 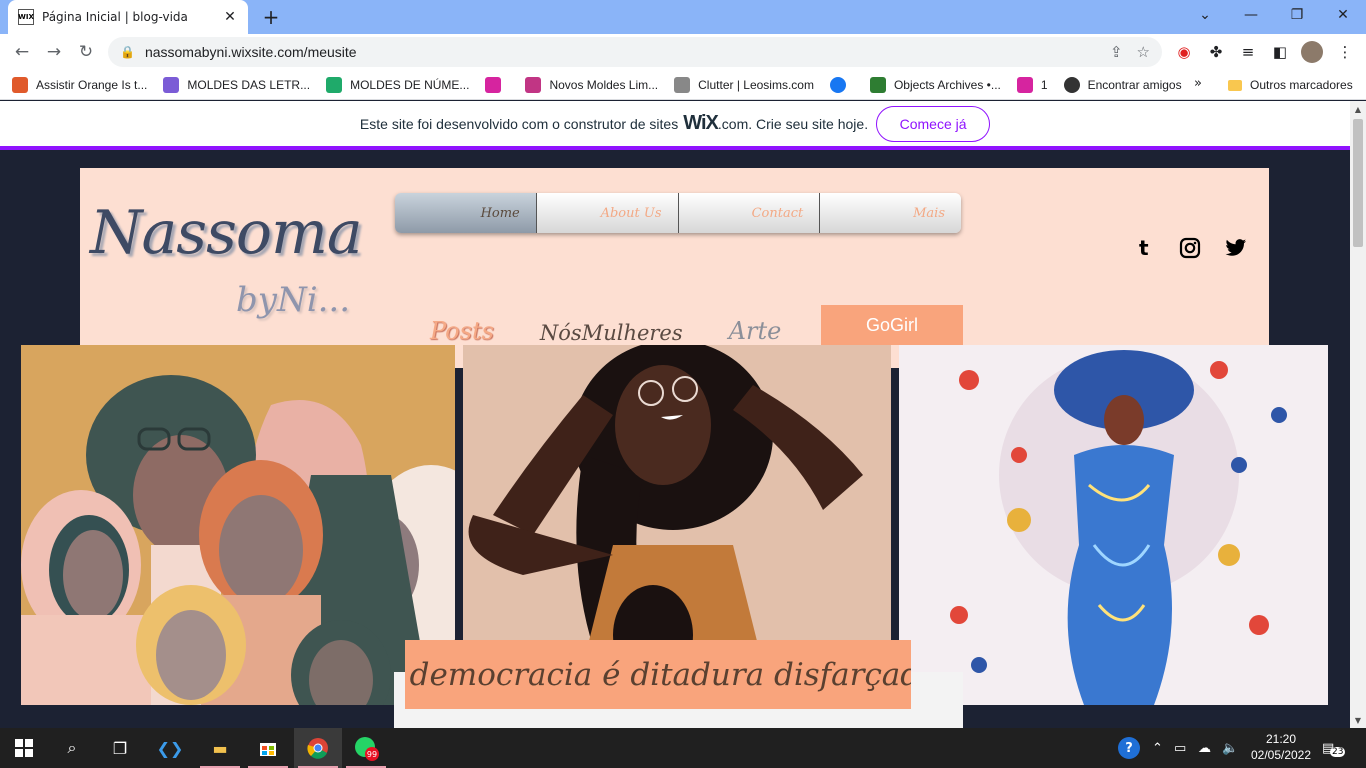 I want to click on share-icon: ⇪, so click(x=1116, y=52).